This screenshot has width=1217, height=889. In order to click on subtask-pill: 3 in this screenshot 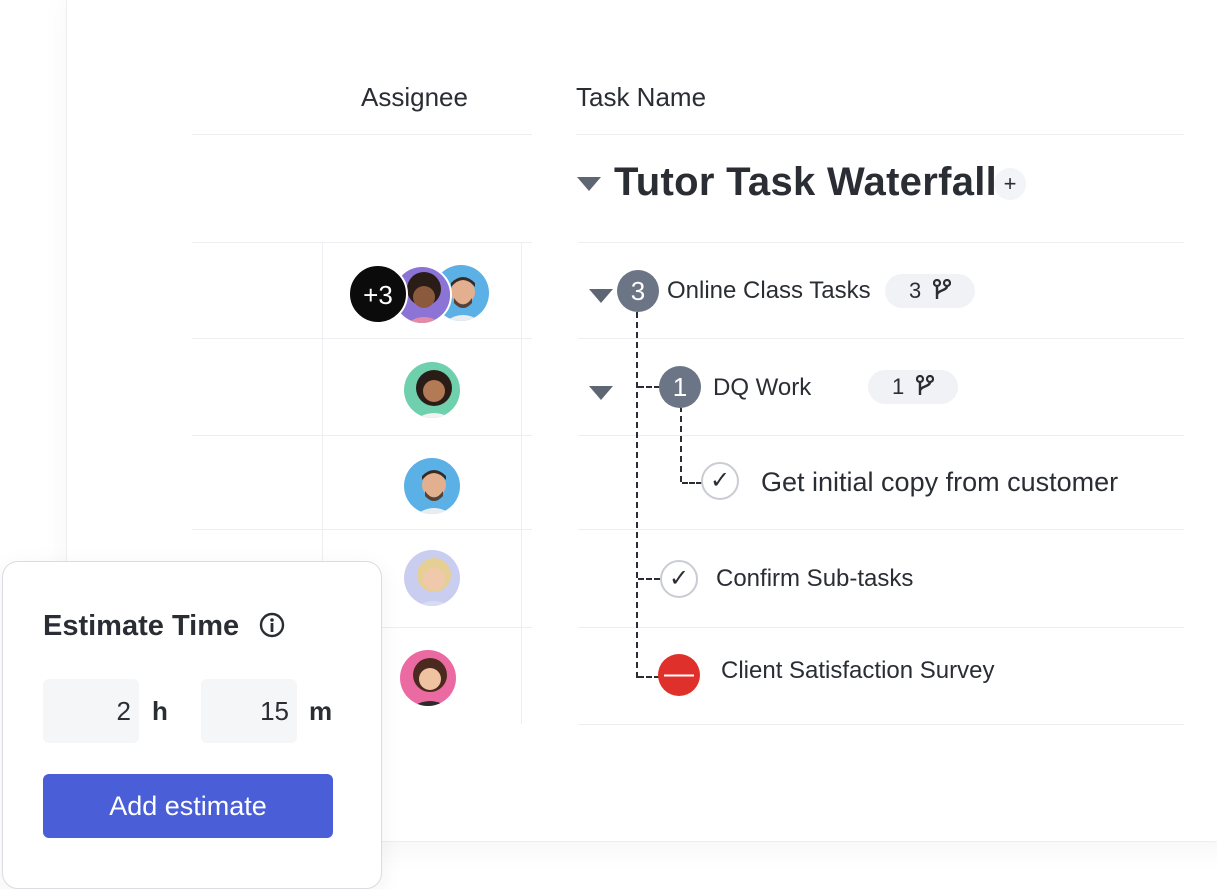, I will do `click(930, 291)`.